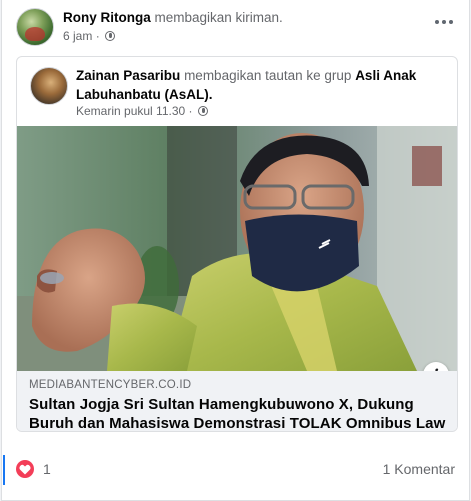 The image size is (471, 501). What do you see at coordinates (419, 469) in the screenshot?
I see `comment-count: 1 Komentar` at bounding box center [419, 469].